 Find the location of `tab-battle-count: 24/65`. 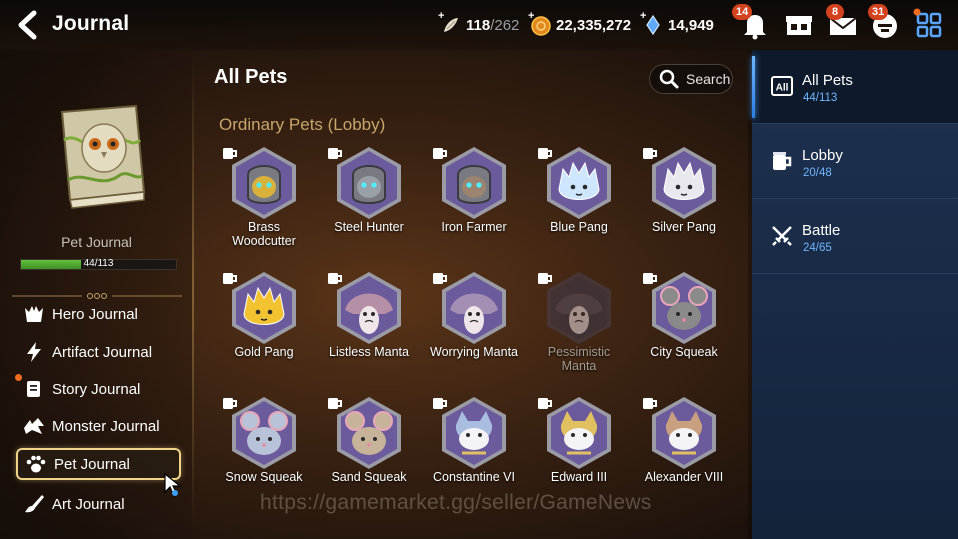

tab-battle-count: 24/65 is located at coordinates (817, 248).